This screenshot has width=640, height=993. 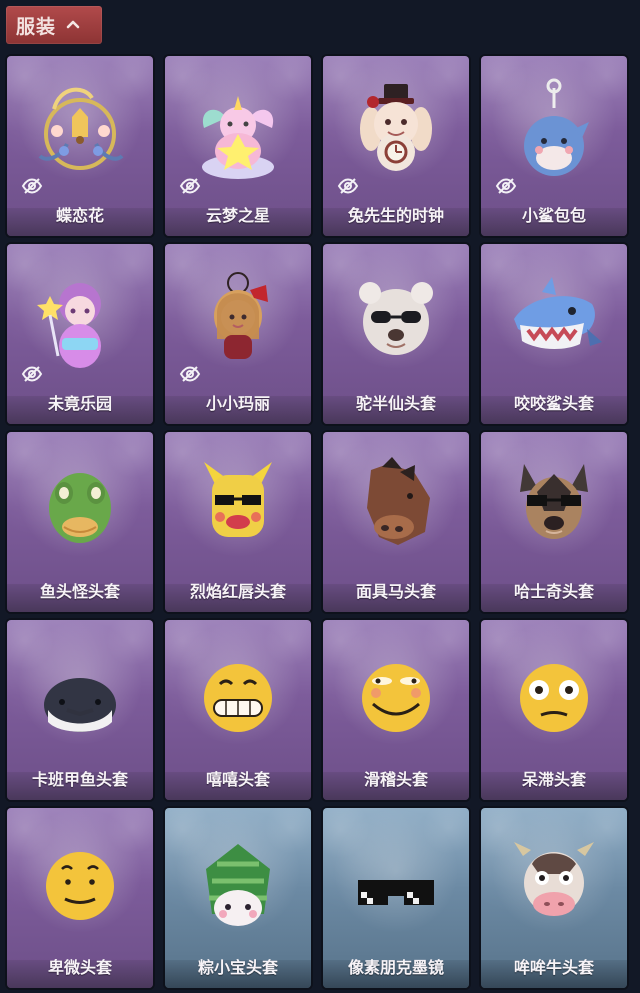 I want to click on chevron-up-icon, so click(x=73, y=24).